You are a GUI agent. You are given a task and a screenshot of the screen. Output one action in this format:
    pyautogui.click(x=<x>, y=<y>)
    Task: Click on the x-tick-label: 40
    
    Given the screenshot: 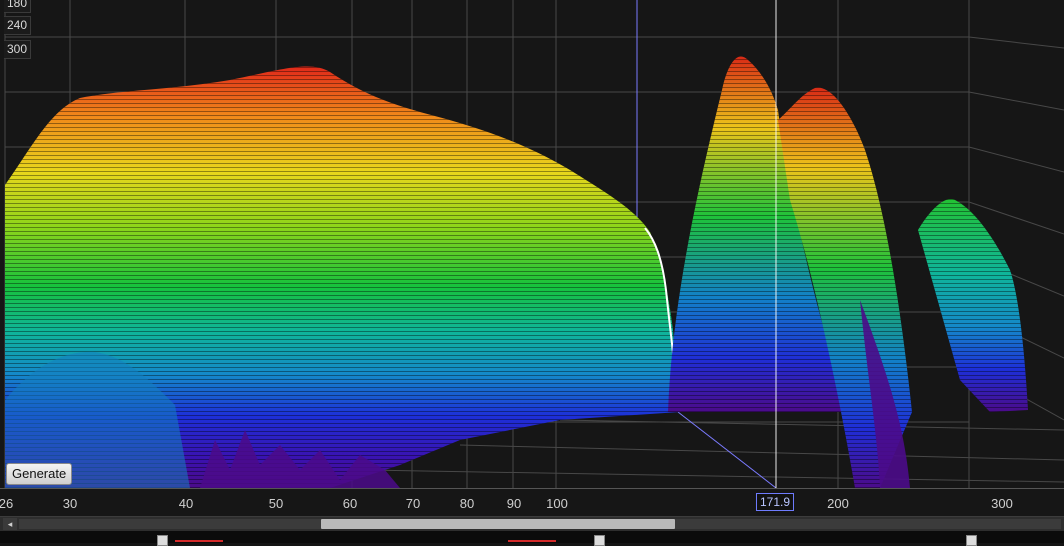 What is the action you would take?
    pyautogui.click(x=186, y=503)
    